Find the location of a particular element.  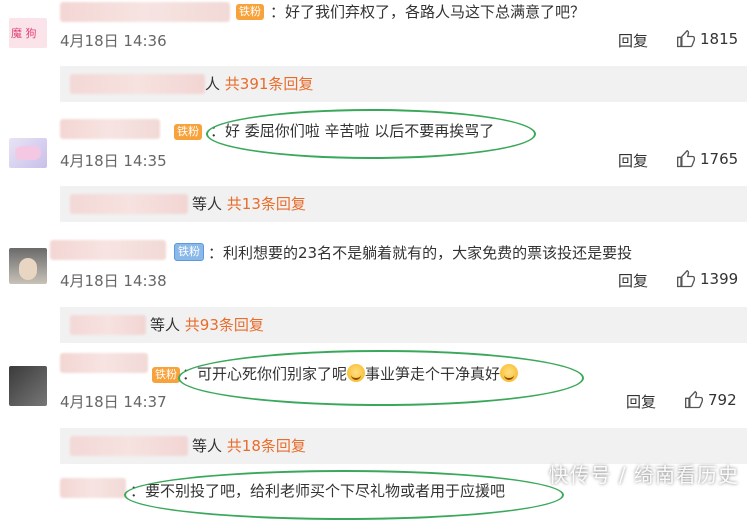

replies-summary: 等人 共18条回复 is located at coordinates (249, 445).